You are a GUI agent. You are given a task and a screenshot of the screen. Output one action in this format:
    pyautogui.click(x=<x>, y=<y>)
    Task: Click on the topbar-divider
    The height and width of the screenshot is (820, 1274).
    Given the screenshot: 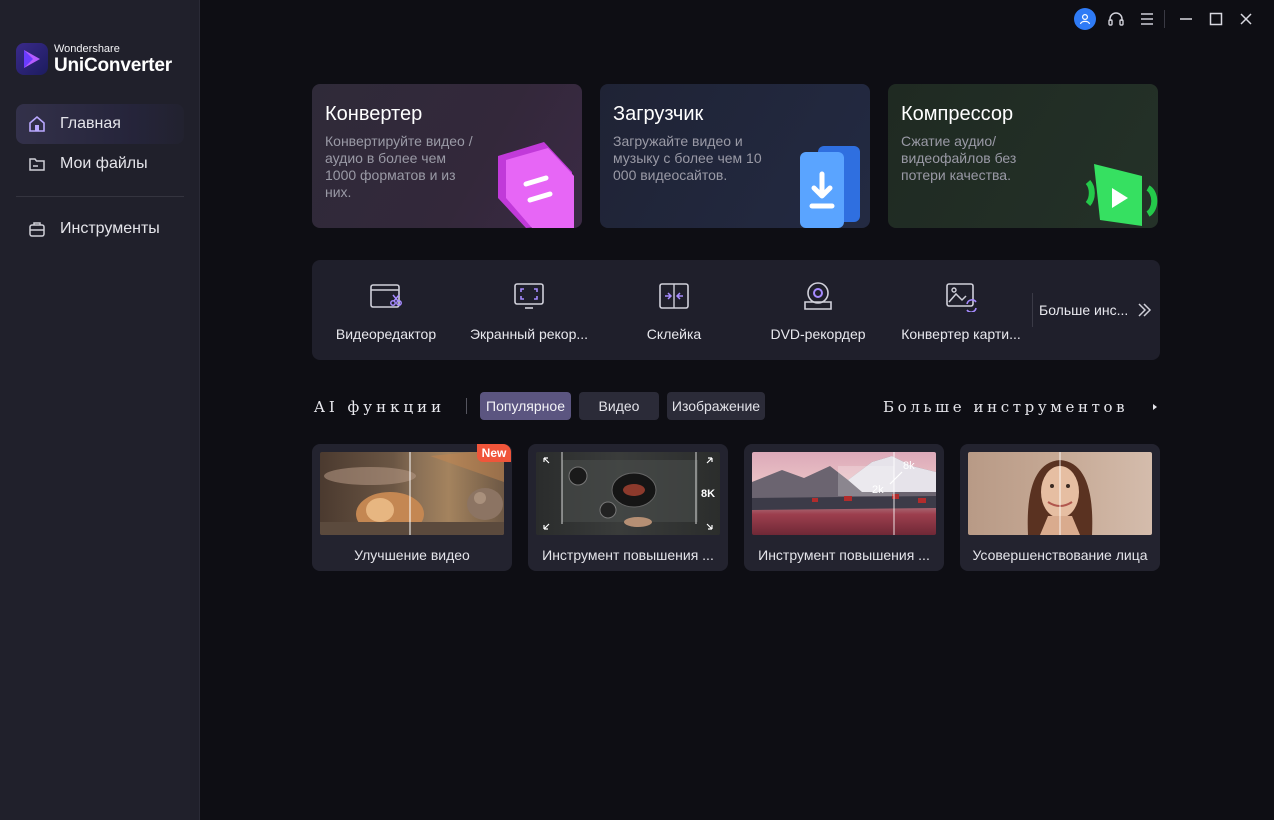 What is the action you would take?
    pyautogui.click(x=1164, y=19)
    